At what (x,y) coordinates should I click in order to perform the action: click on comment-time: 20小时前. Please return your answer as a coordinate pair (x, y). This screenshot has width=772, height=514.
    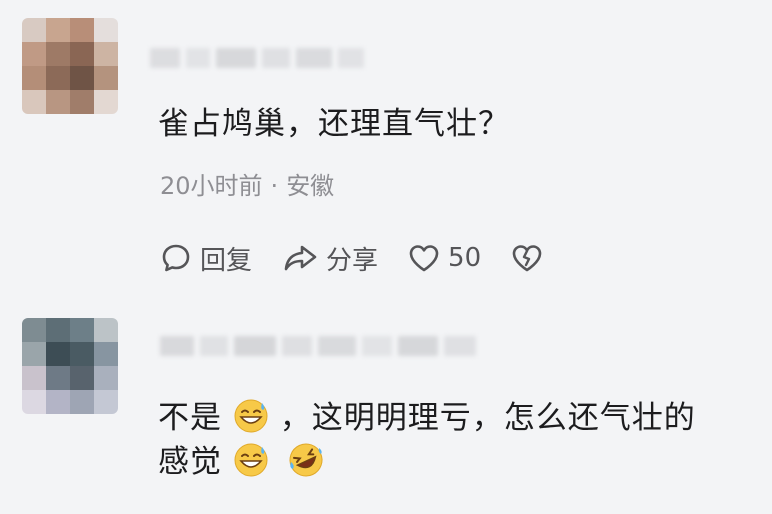
    Looking at the image, I should click on (211, 186).